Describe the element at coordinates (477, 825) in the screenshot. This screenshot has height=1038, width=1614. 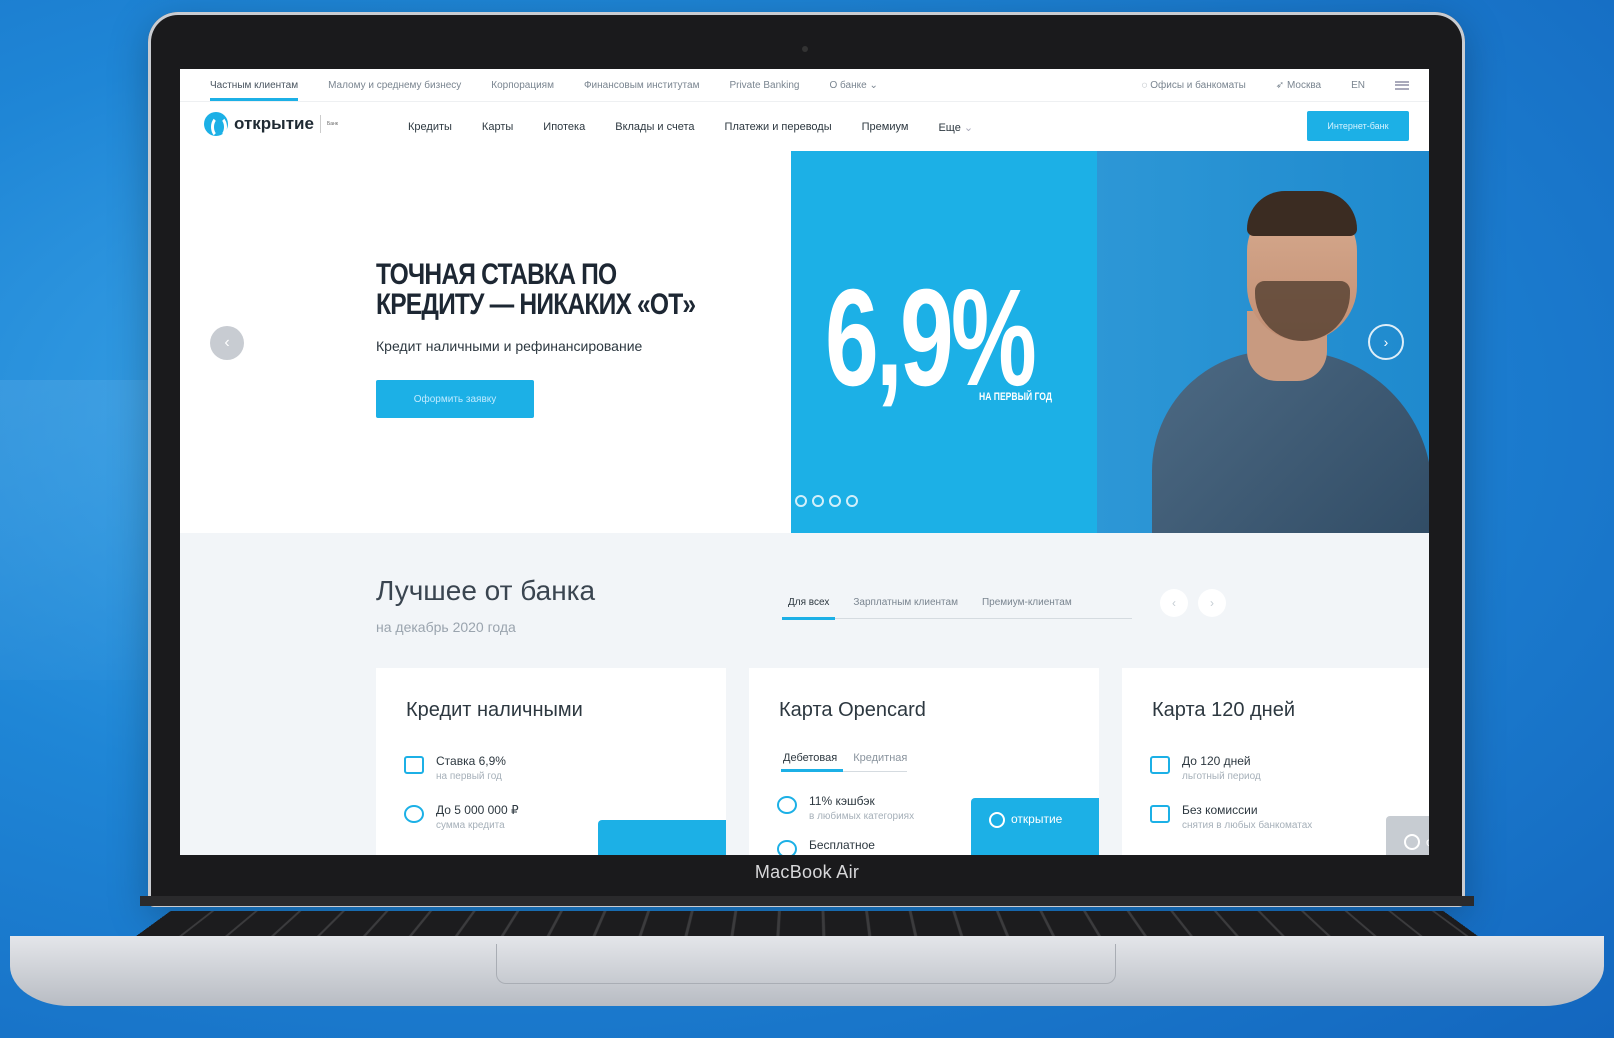
I see `feature-caption: сумма кредита` at that location.